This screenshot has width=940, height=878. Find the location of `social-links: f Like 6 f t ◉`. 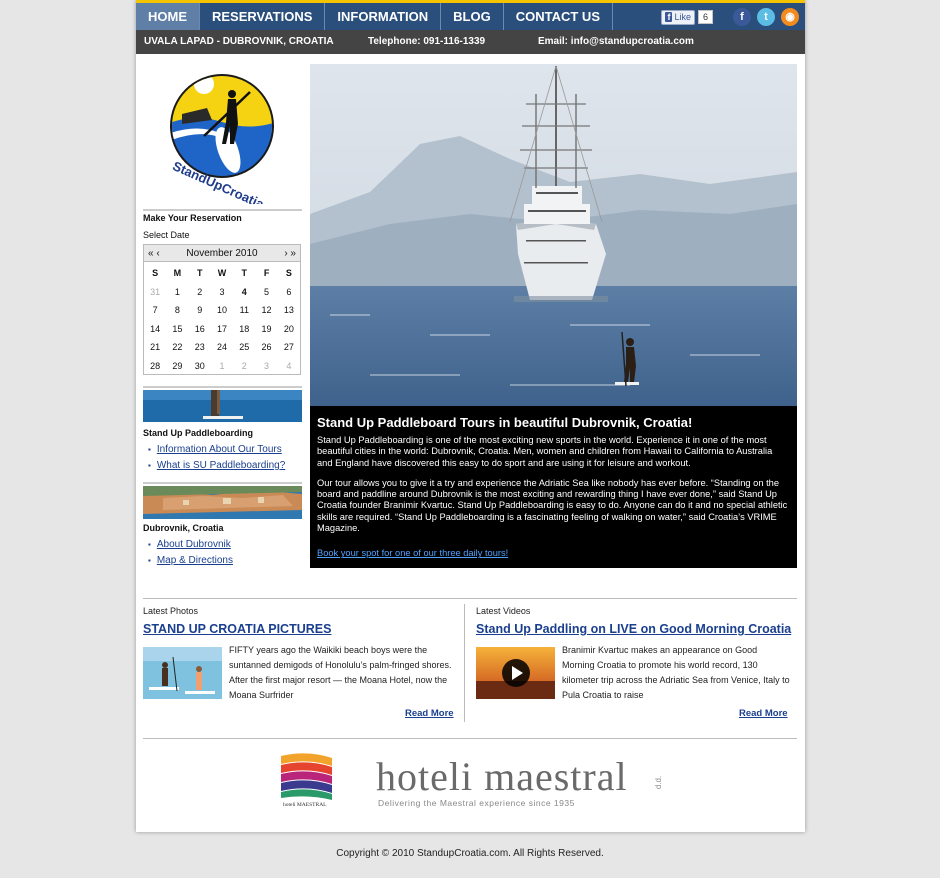

social-links: f Like 6 f t ◉ is located at coordinates (730, 17).